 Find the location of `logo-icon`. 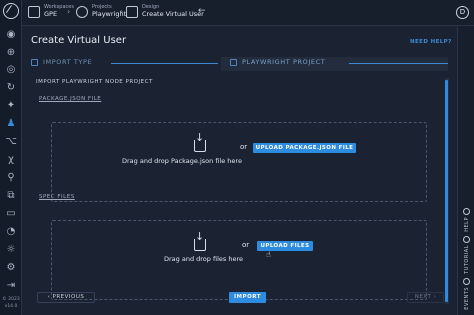

logo-icon is located at coordinates (11, 11).